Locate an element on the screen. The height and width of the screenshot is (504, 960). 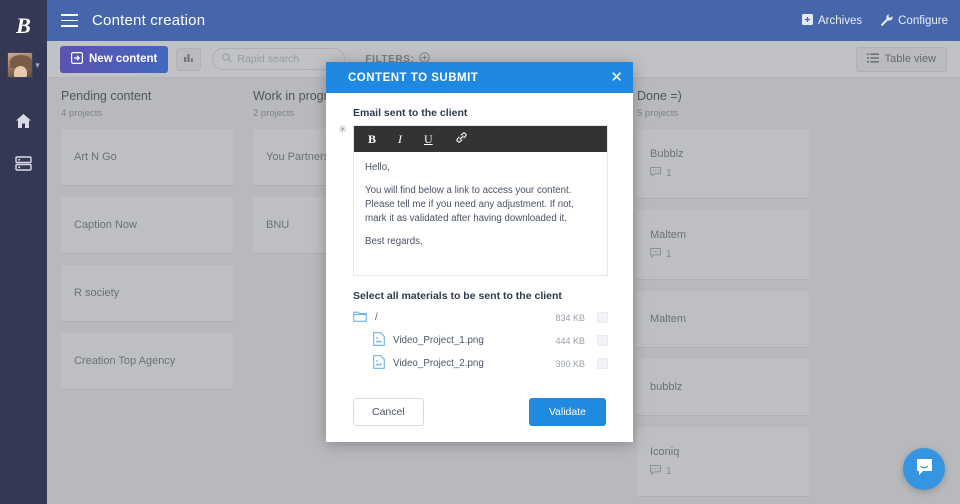
email-field-label: Email sent to the client is located at coordinates (410, 113).